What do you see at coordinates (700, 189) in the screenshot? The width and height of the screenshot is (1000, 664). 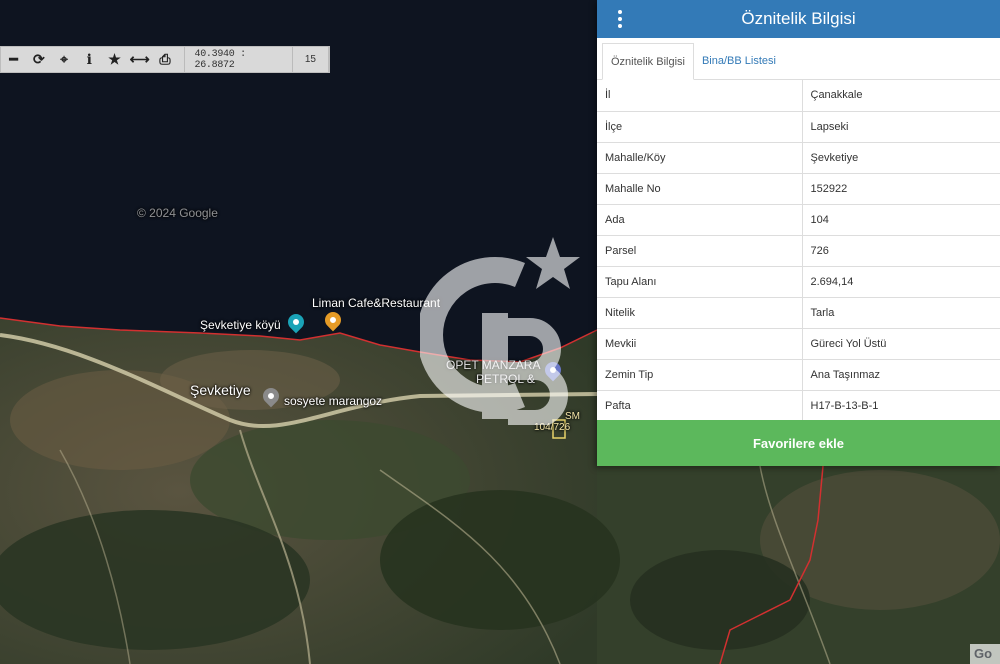 I see `row-key: Mahalle No` at bounding box center [700, 189].